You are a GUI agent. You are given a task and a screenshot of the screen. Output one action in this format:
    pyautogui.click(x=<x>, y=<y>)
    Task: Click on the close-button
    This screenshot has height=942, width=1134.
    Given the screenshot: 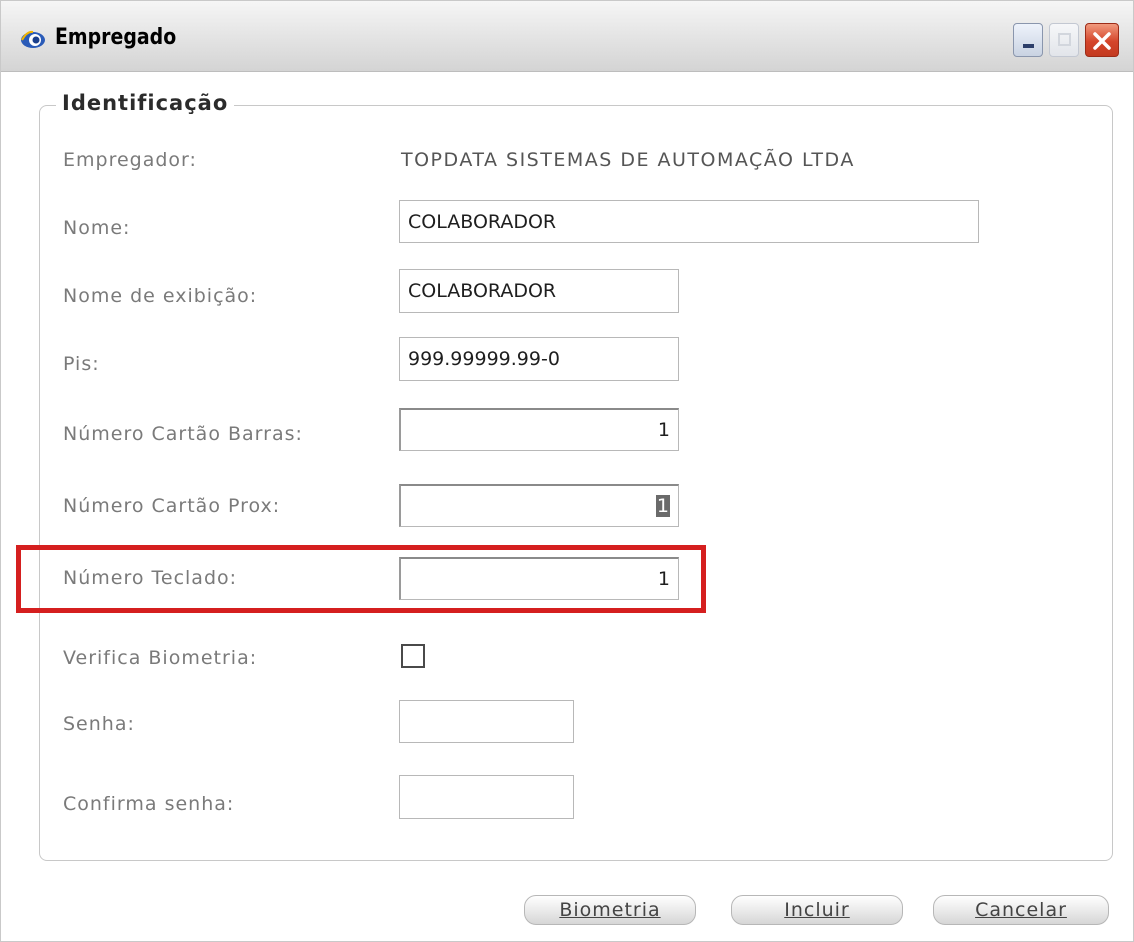 What is the action you would take?
    pyautogui.click(x=1102, y=40)
    